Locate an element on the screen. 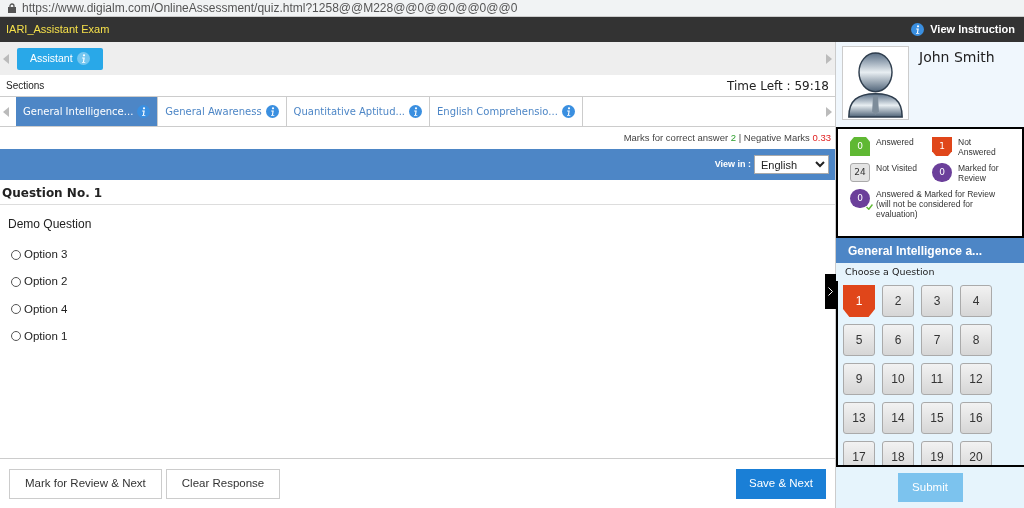 The width and height of the screenshot is (1024, 508). choose-question-label: Choose a Question is located at coordinates (890, 271).